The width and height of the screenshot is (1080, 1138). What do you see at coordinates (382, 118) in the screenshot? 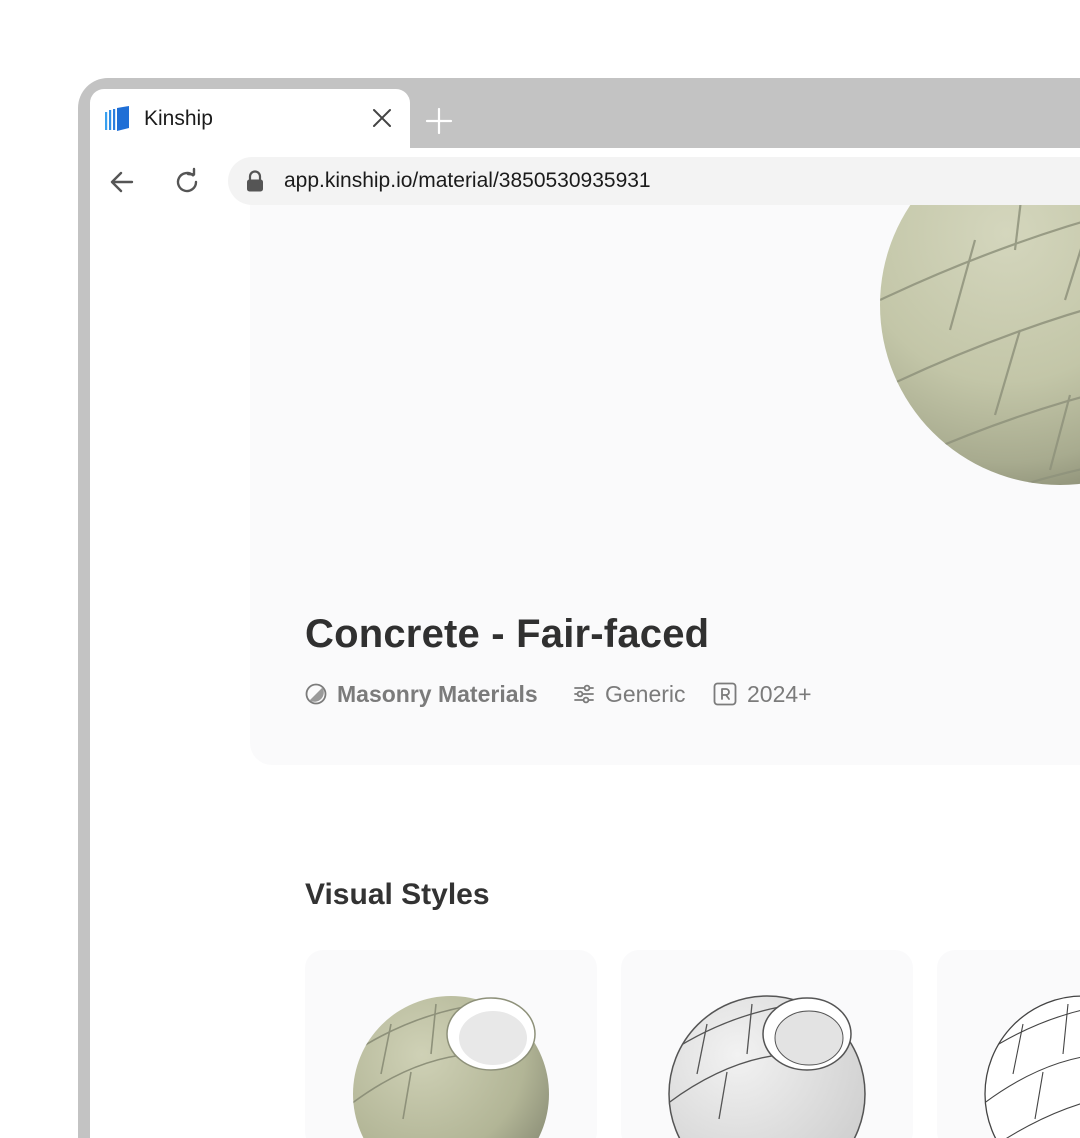
I see `close-icon` at bounding box center [382, 118].